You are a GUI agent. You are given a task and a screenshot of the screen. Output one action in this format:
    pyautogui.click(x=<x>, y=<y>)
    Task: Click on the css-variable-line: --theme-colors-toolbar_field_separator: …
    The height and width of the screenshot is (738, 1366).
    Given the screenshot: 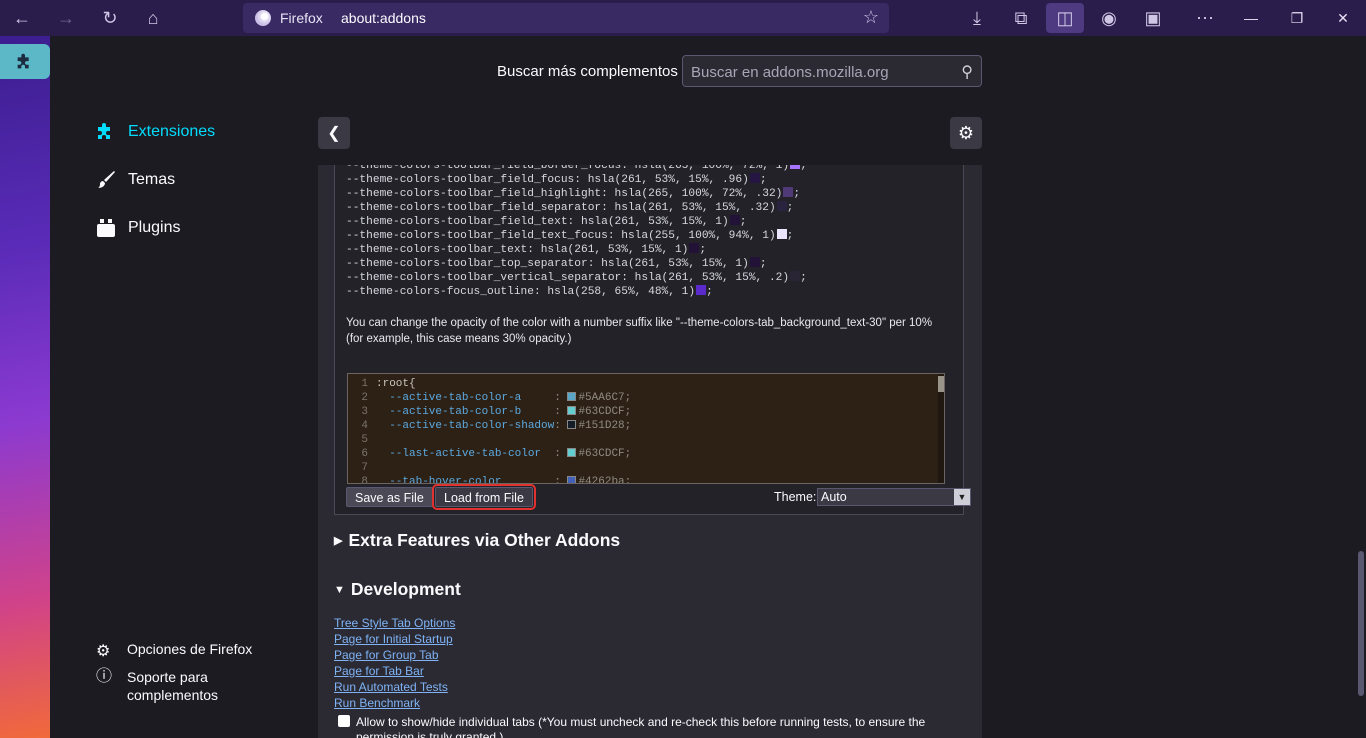 What is the action you would take?
    pyautogui.click(x=570, y=207)
    